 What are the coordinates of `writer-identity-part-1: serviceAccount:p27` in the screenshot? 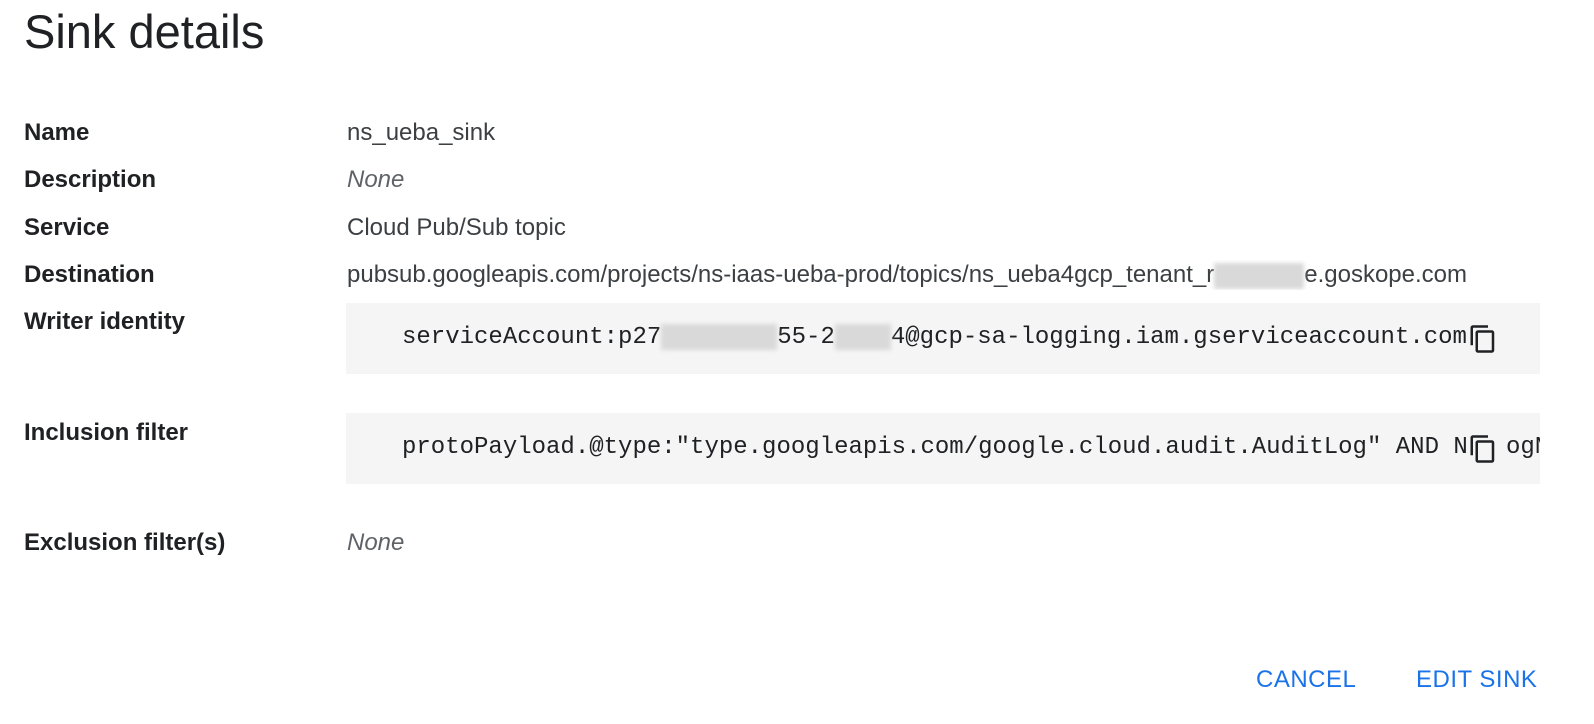 It's located at (532, 337).